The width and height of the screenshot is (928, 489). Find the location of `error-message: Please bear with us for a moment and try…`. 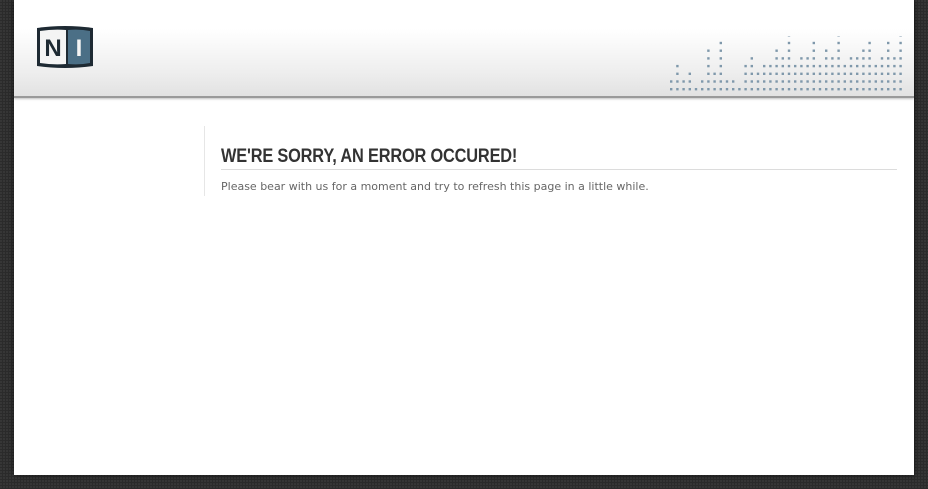

error-message: Please bear with us for a moment and try… is located at coordinates (435, 186).